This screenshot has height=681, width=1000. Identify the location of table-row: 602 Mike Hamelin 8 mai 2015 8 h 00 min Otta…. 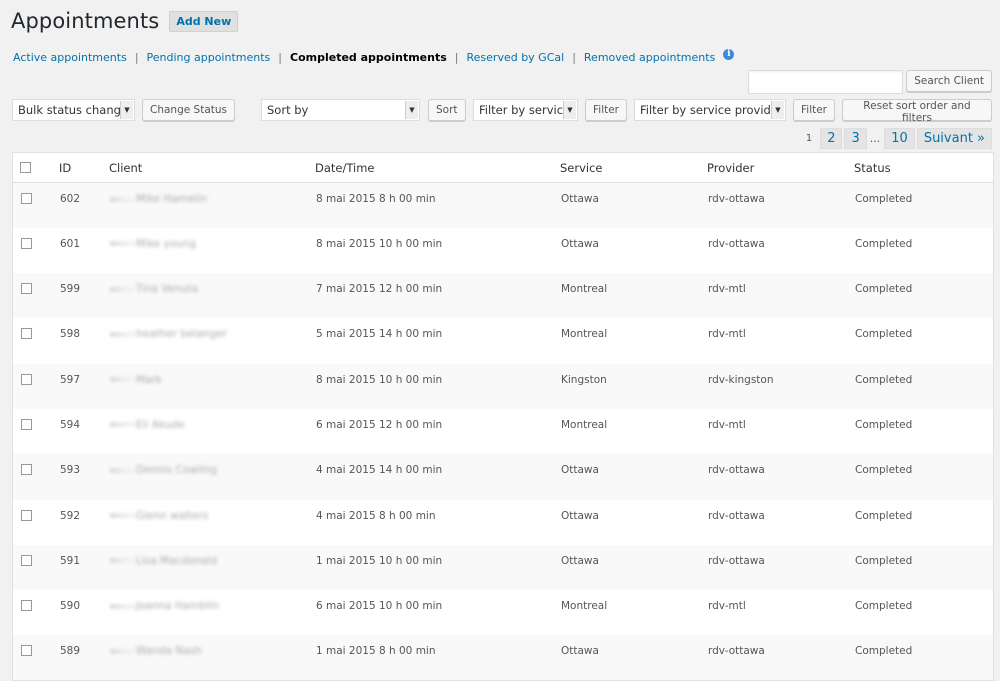
(503, 205).